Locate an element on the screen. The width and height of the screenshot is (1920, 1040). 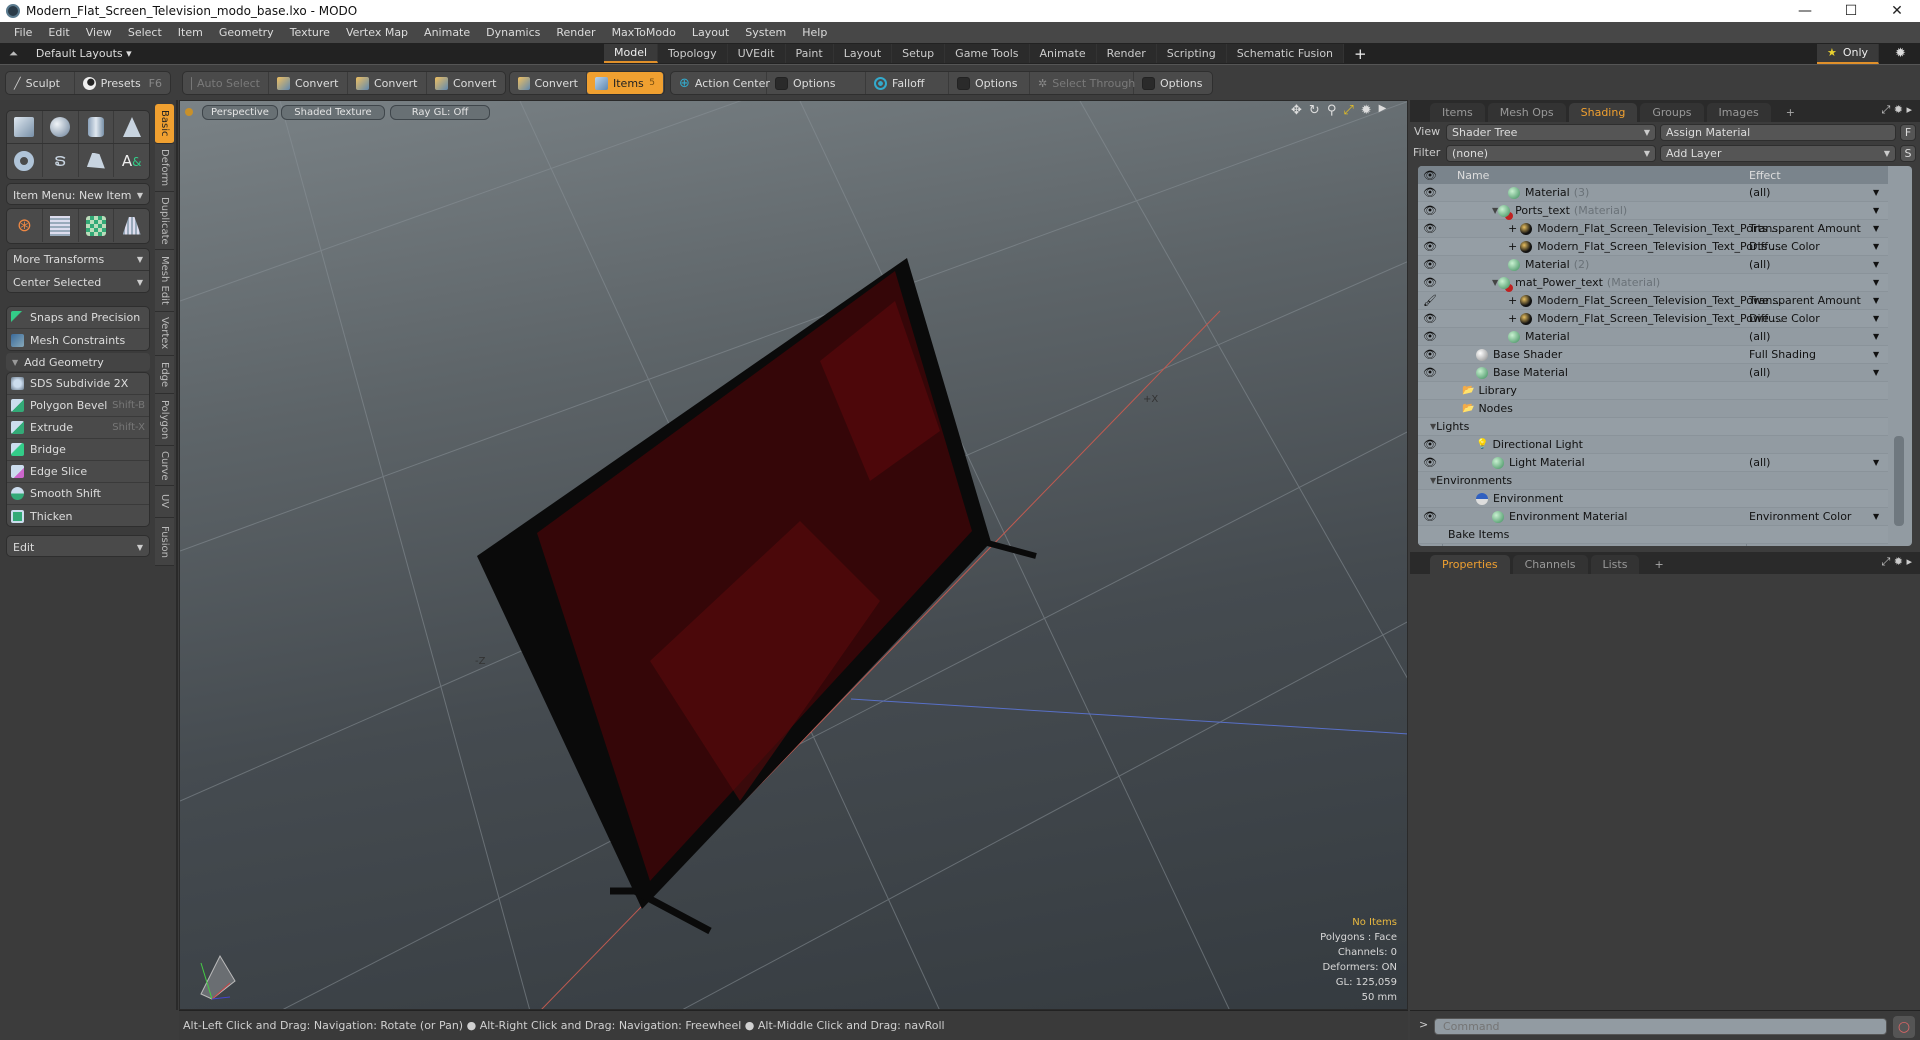
vtab-uv: UV is located at coordinates (164, 502).